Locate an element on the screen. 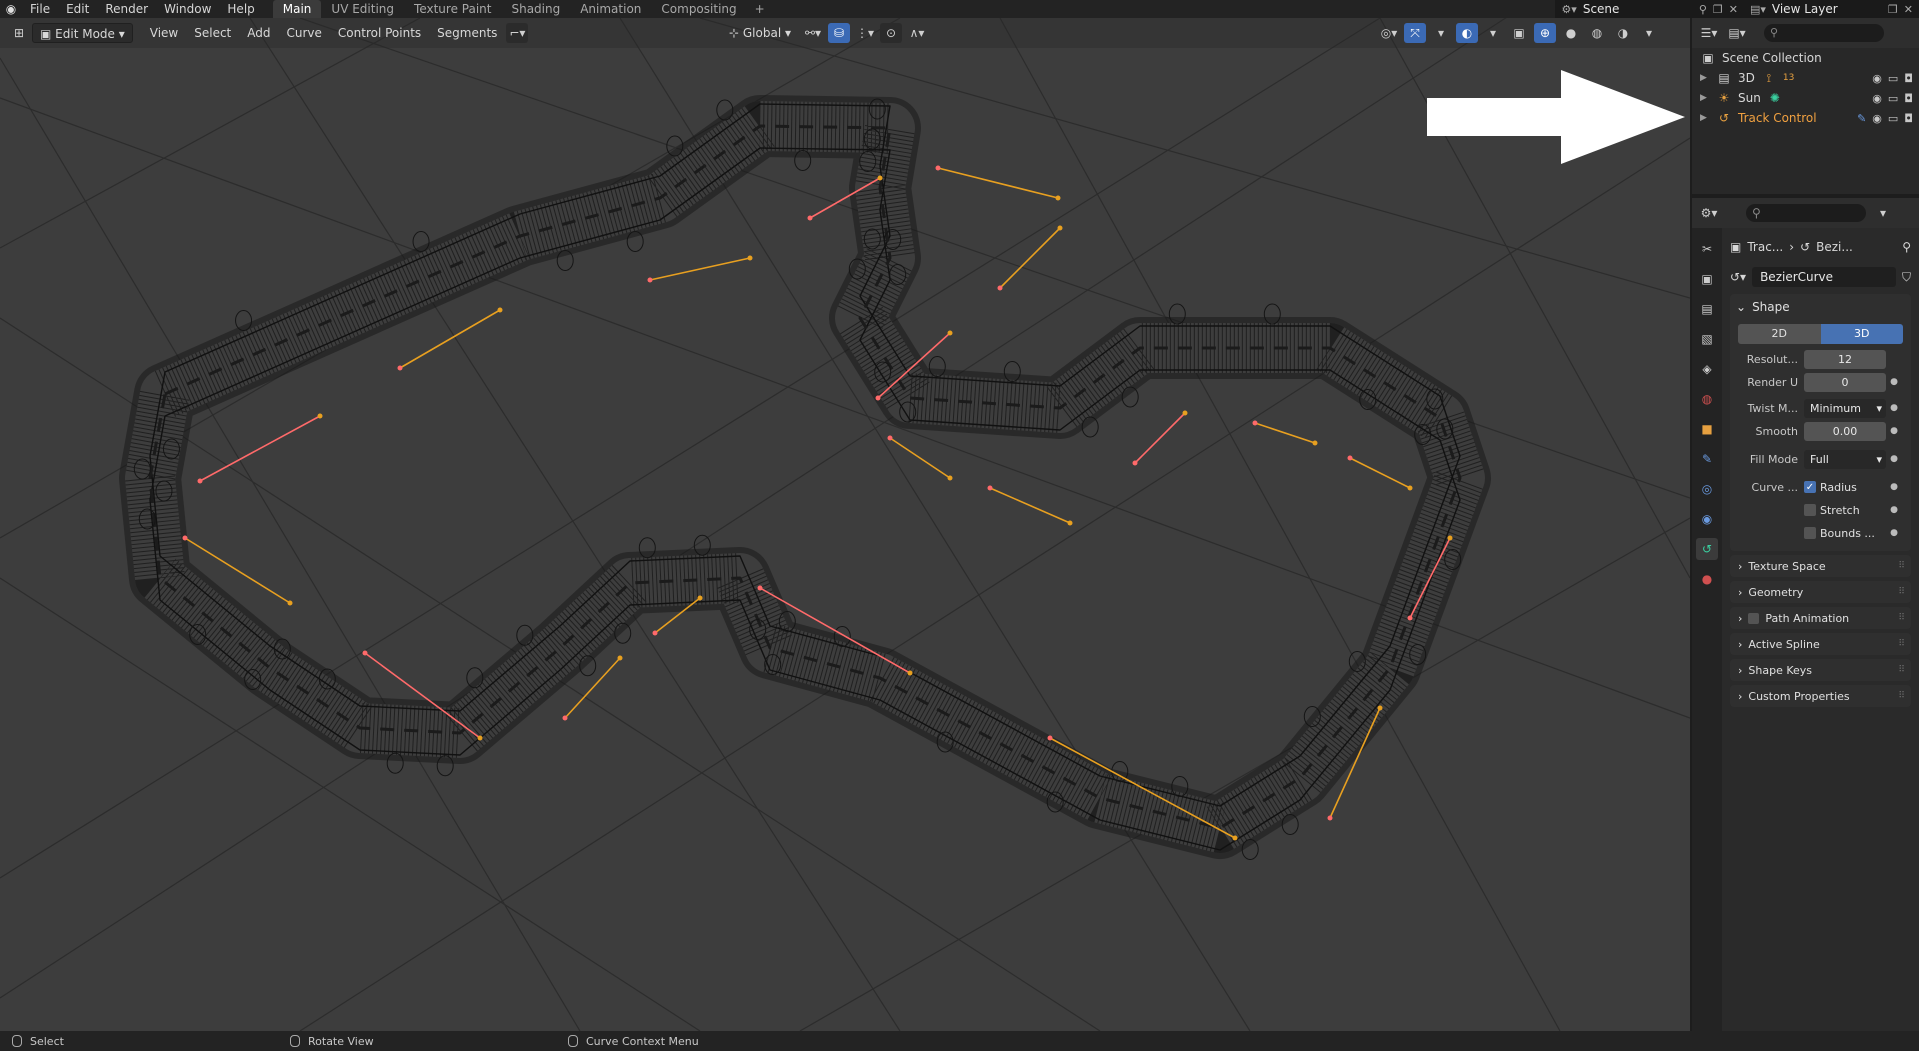  outliner-item-sun: ▶ ☀ Sun ✺ ◉ ▭ ◘ is located at coordinates (1805, 98).